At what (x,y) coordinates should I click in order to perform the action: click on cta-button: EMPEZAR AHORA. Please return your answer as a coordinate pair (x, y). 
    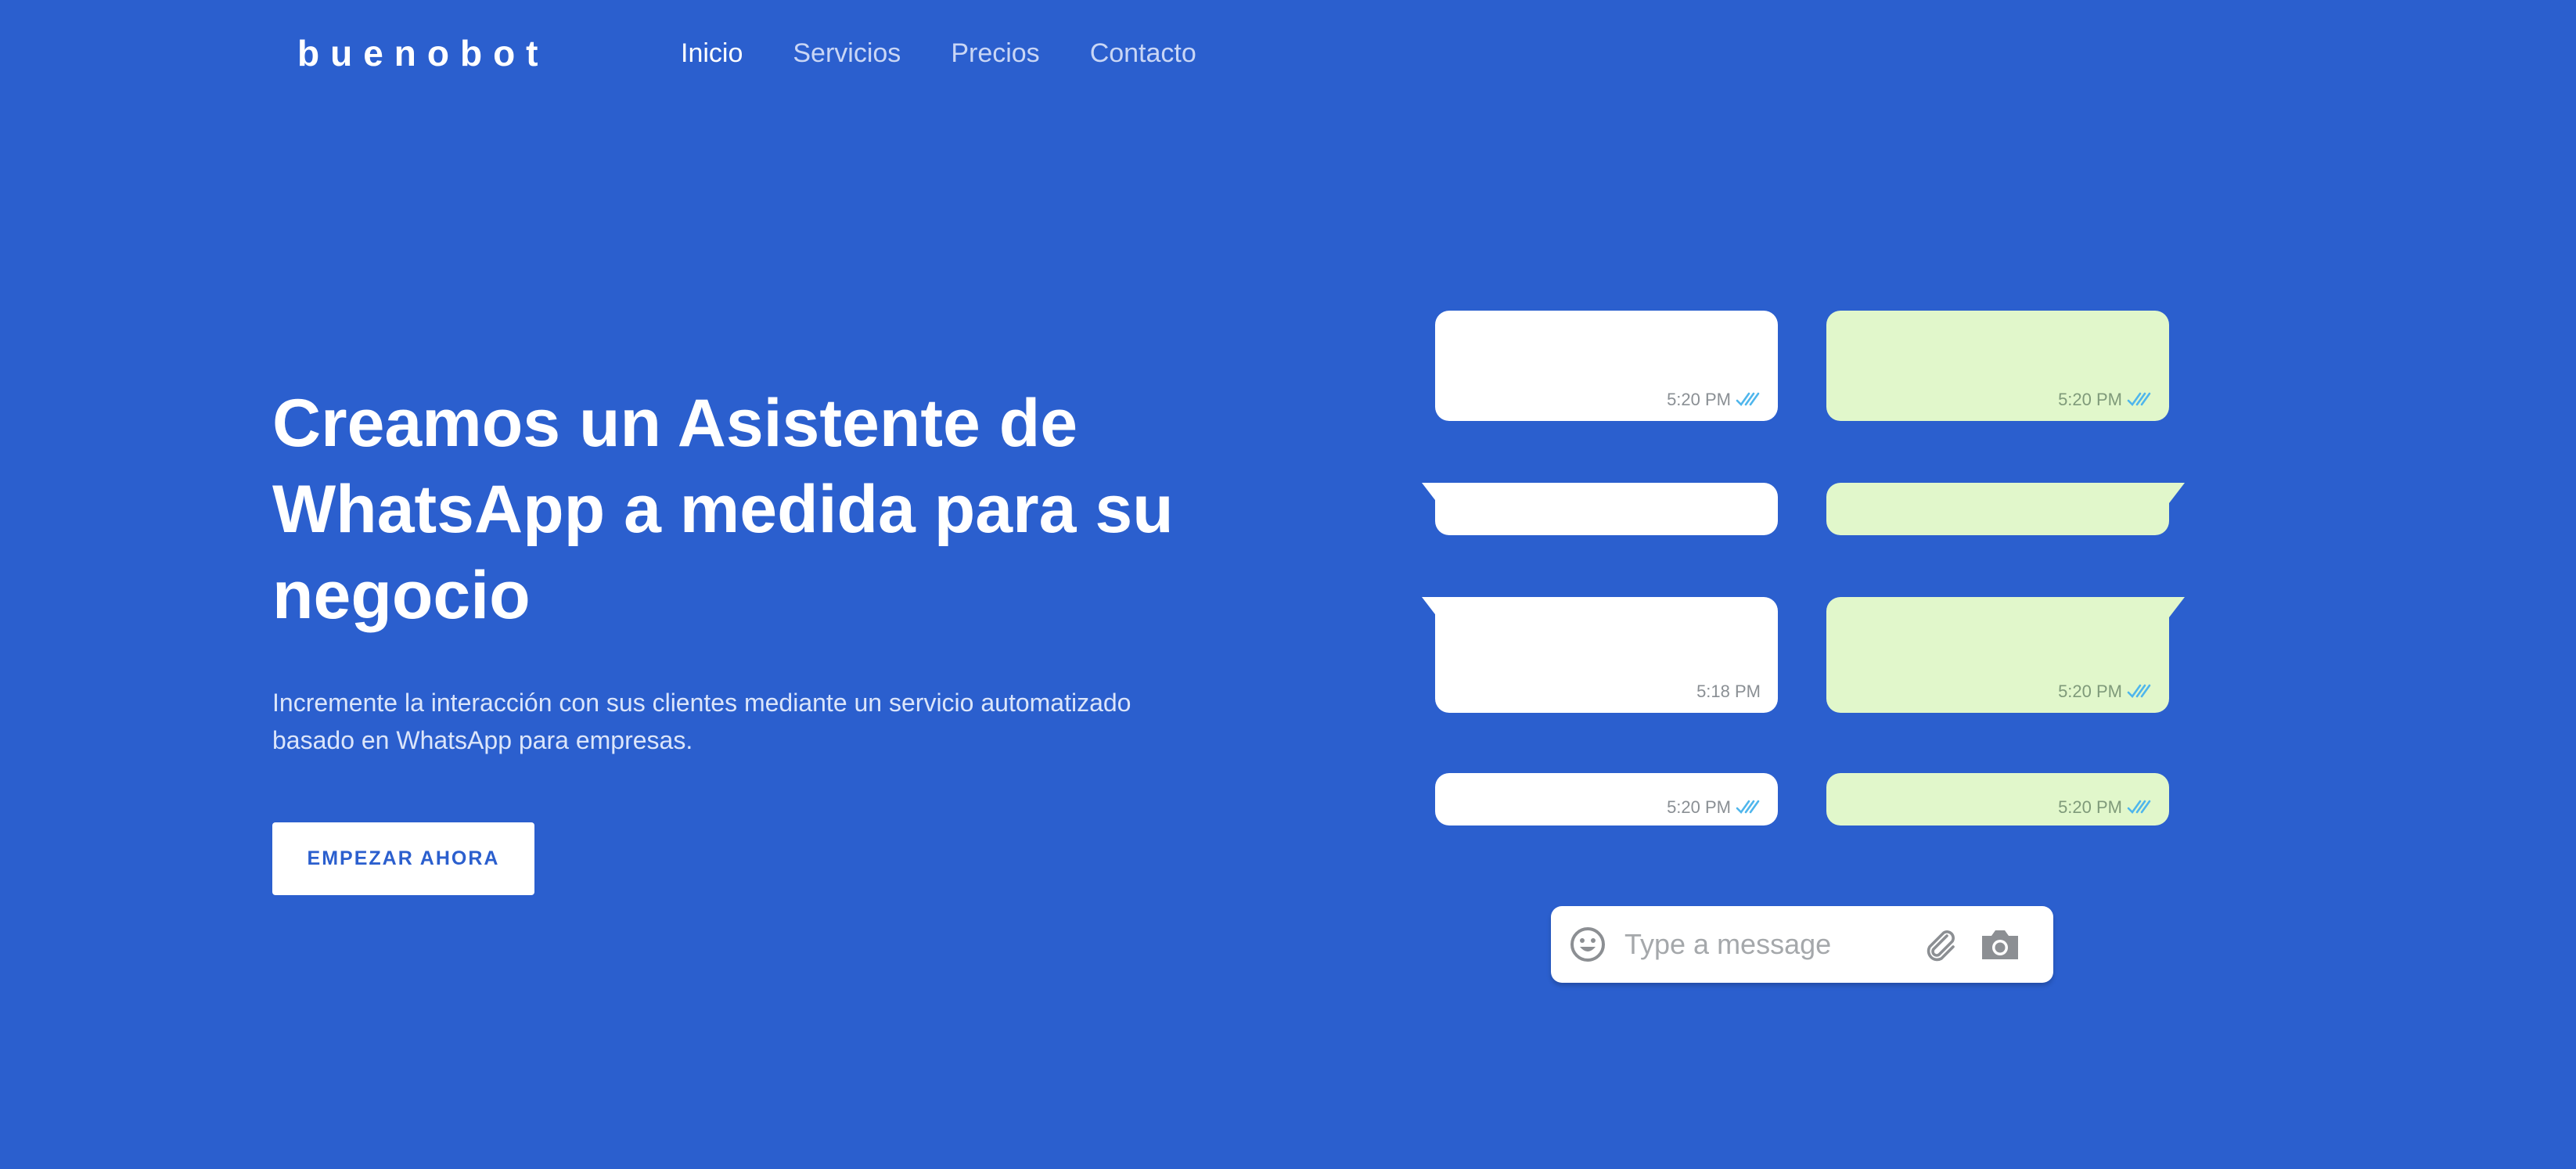
    Looking at the image, I should click on (403, 858).